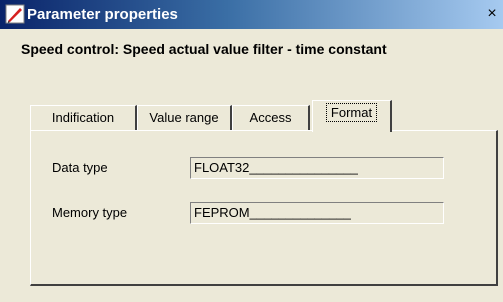 The width and height of the screenshot is (503, 302). I want to click on title-bar: Parameter properties ×, so click(251, 14).